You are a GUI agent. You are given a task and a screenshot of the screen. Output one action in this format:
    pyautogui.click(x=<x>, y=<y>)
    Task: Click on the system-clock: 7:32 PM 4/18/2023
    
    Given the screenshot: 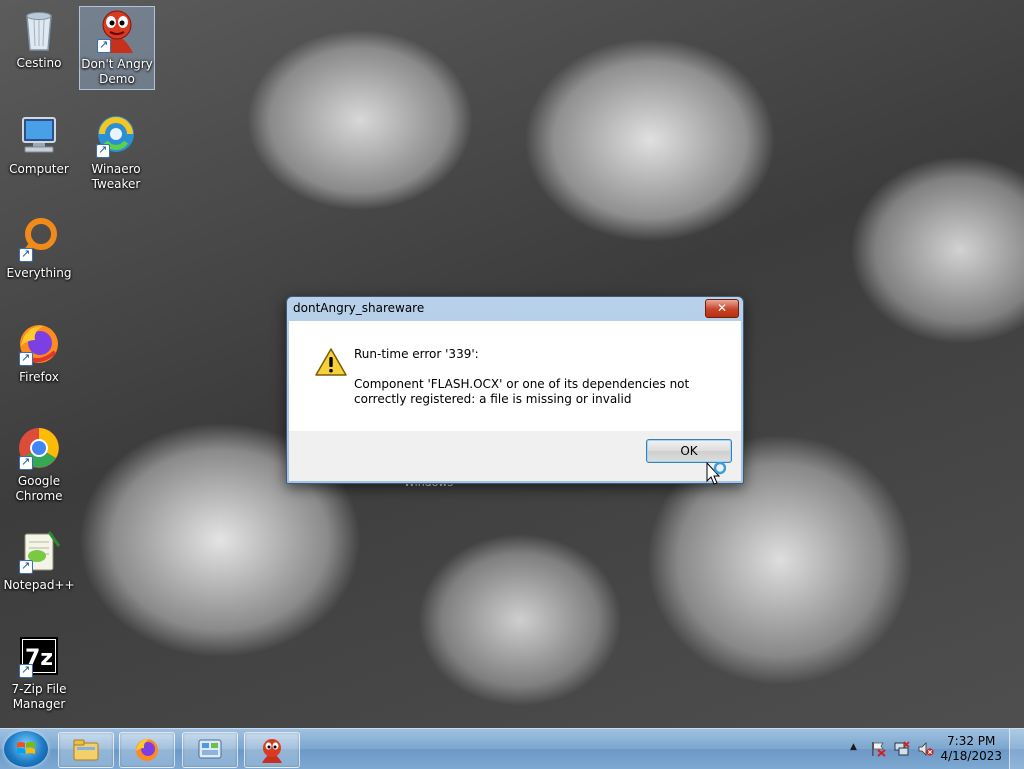 What is the action you would take?
    pyautogui.click(x=971, y=749)
    